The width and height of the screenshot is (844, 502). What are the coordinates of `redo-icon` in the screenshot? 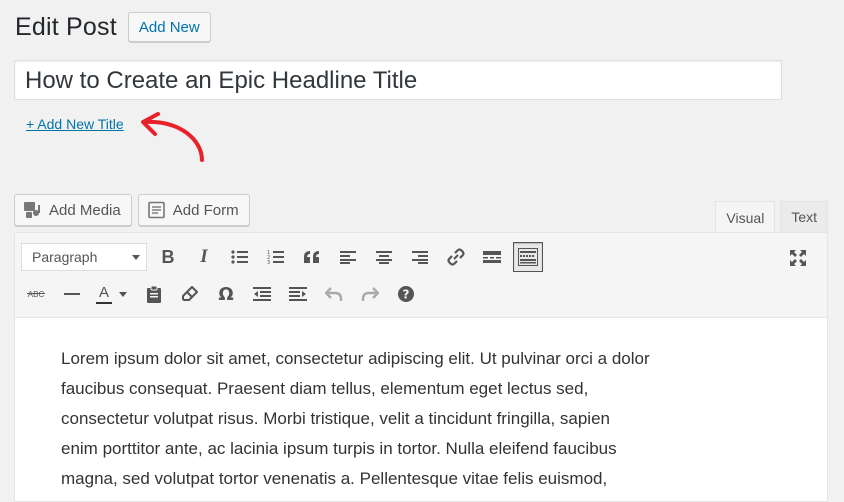 It's located at (370, 294).